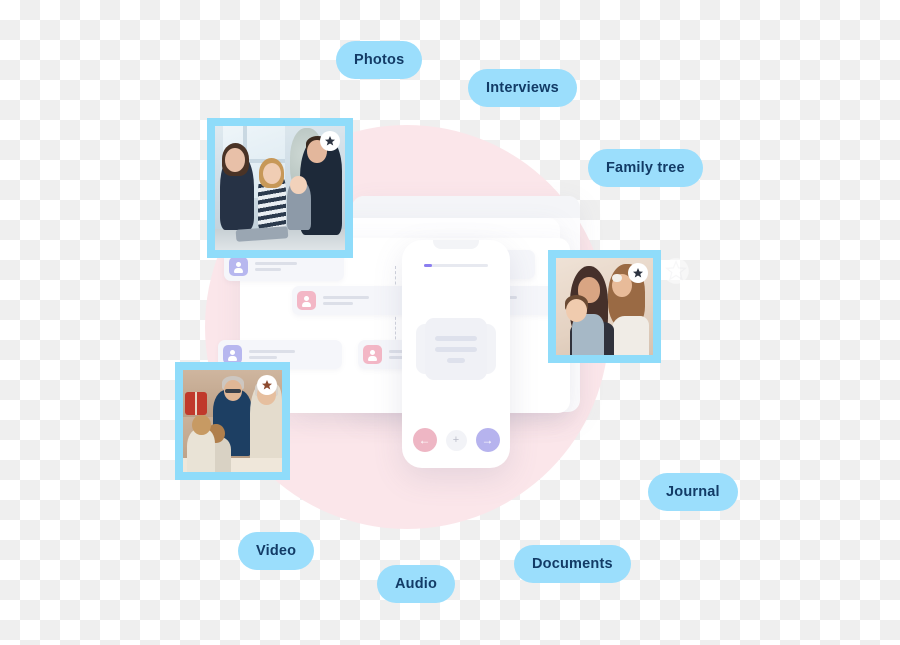 The height and width of the screenshot is (645, 900). Describe the element at coordinates (572, 564) in the screenshot. I see `tag-documents: Documents` at that location.